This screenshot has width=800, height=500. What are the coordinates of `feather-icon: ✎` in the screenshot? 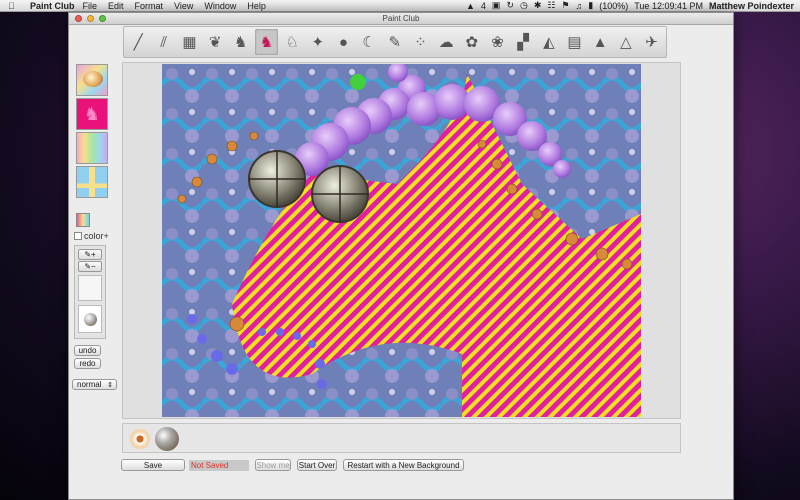 It's located at (395, 42).